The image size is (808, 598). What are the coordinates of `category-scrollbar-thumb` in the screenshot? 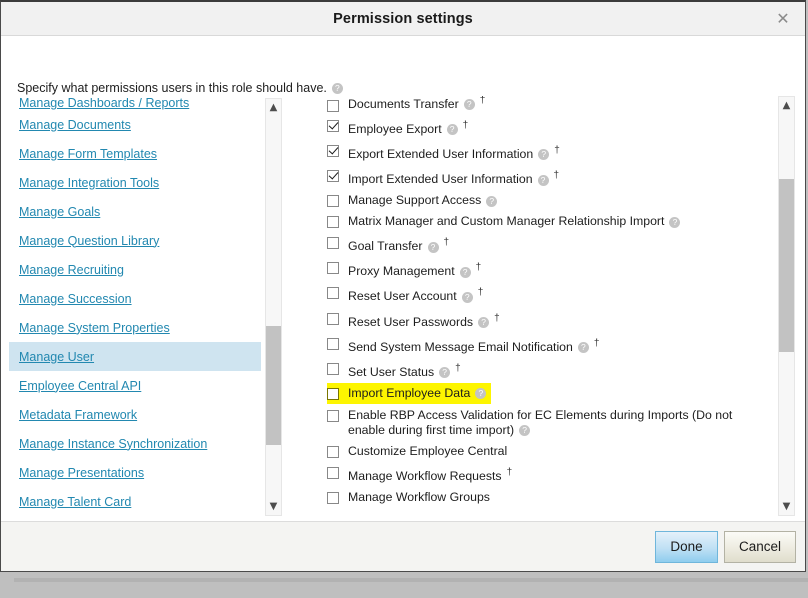 It's located at (273, 385).